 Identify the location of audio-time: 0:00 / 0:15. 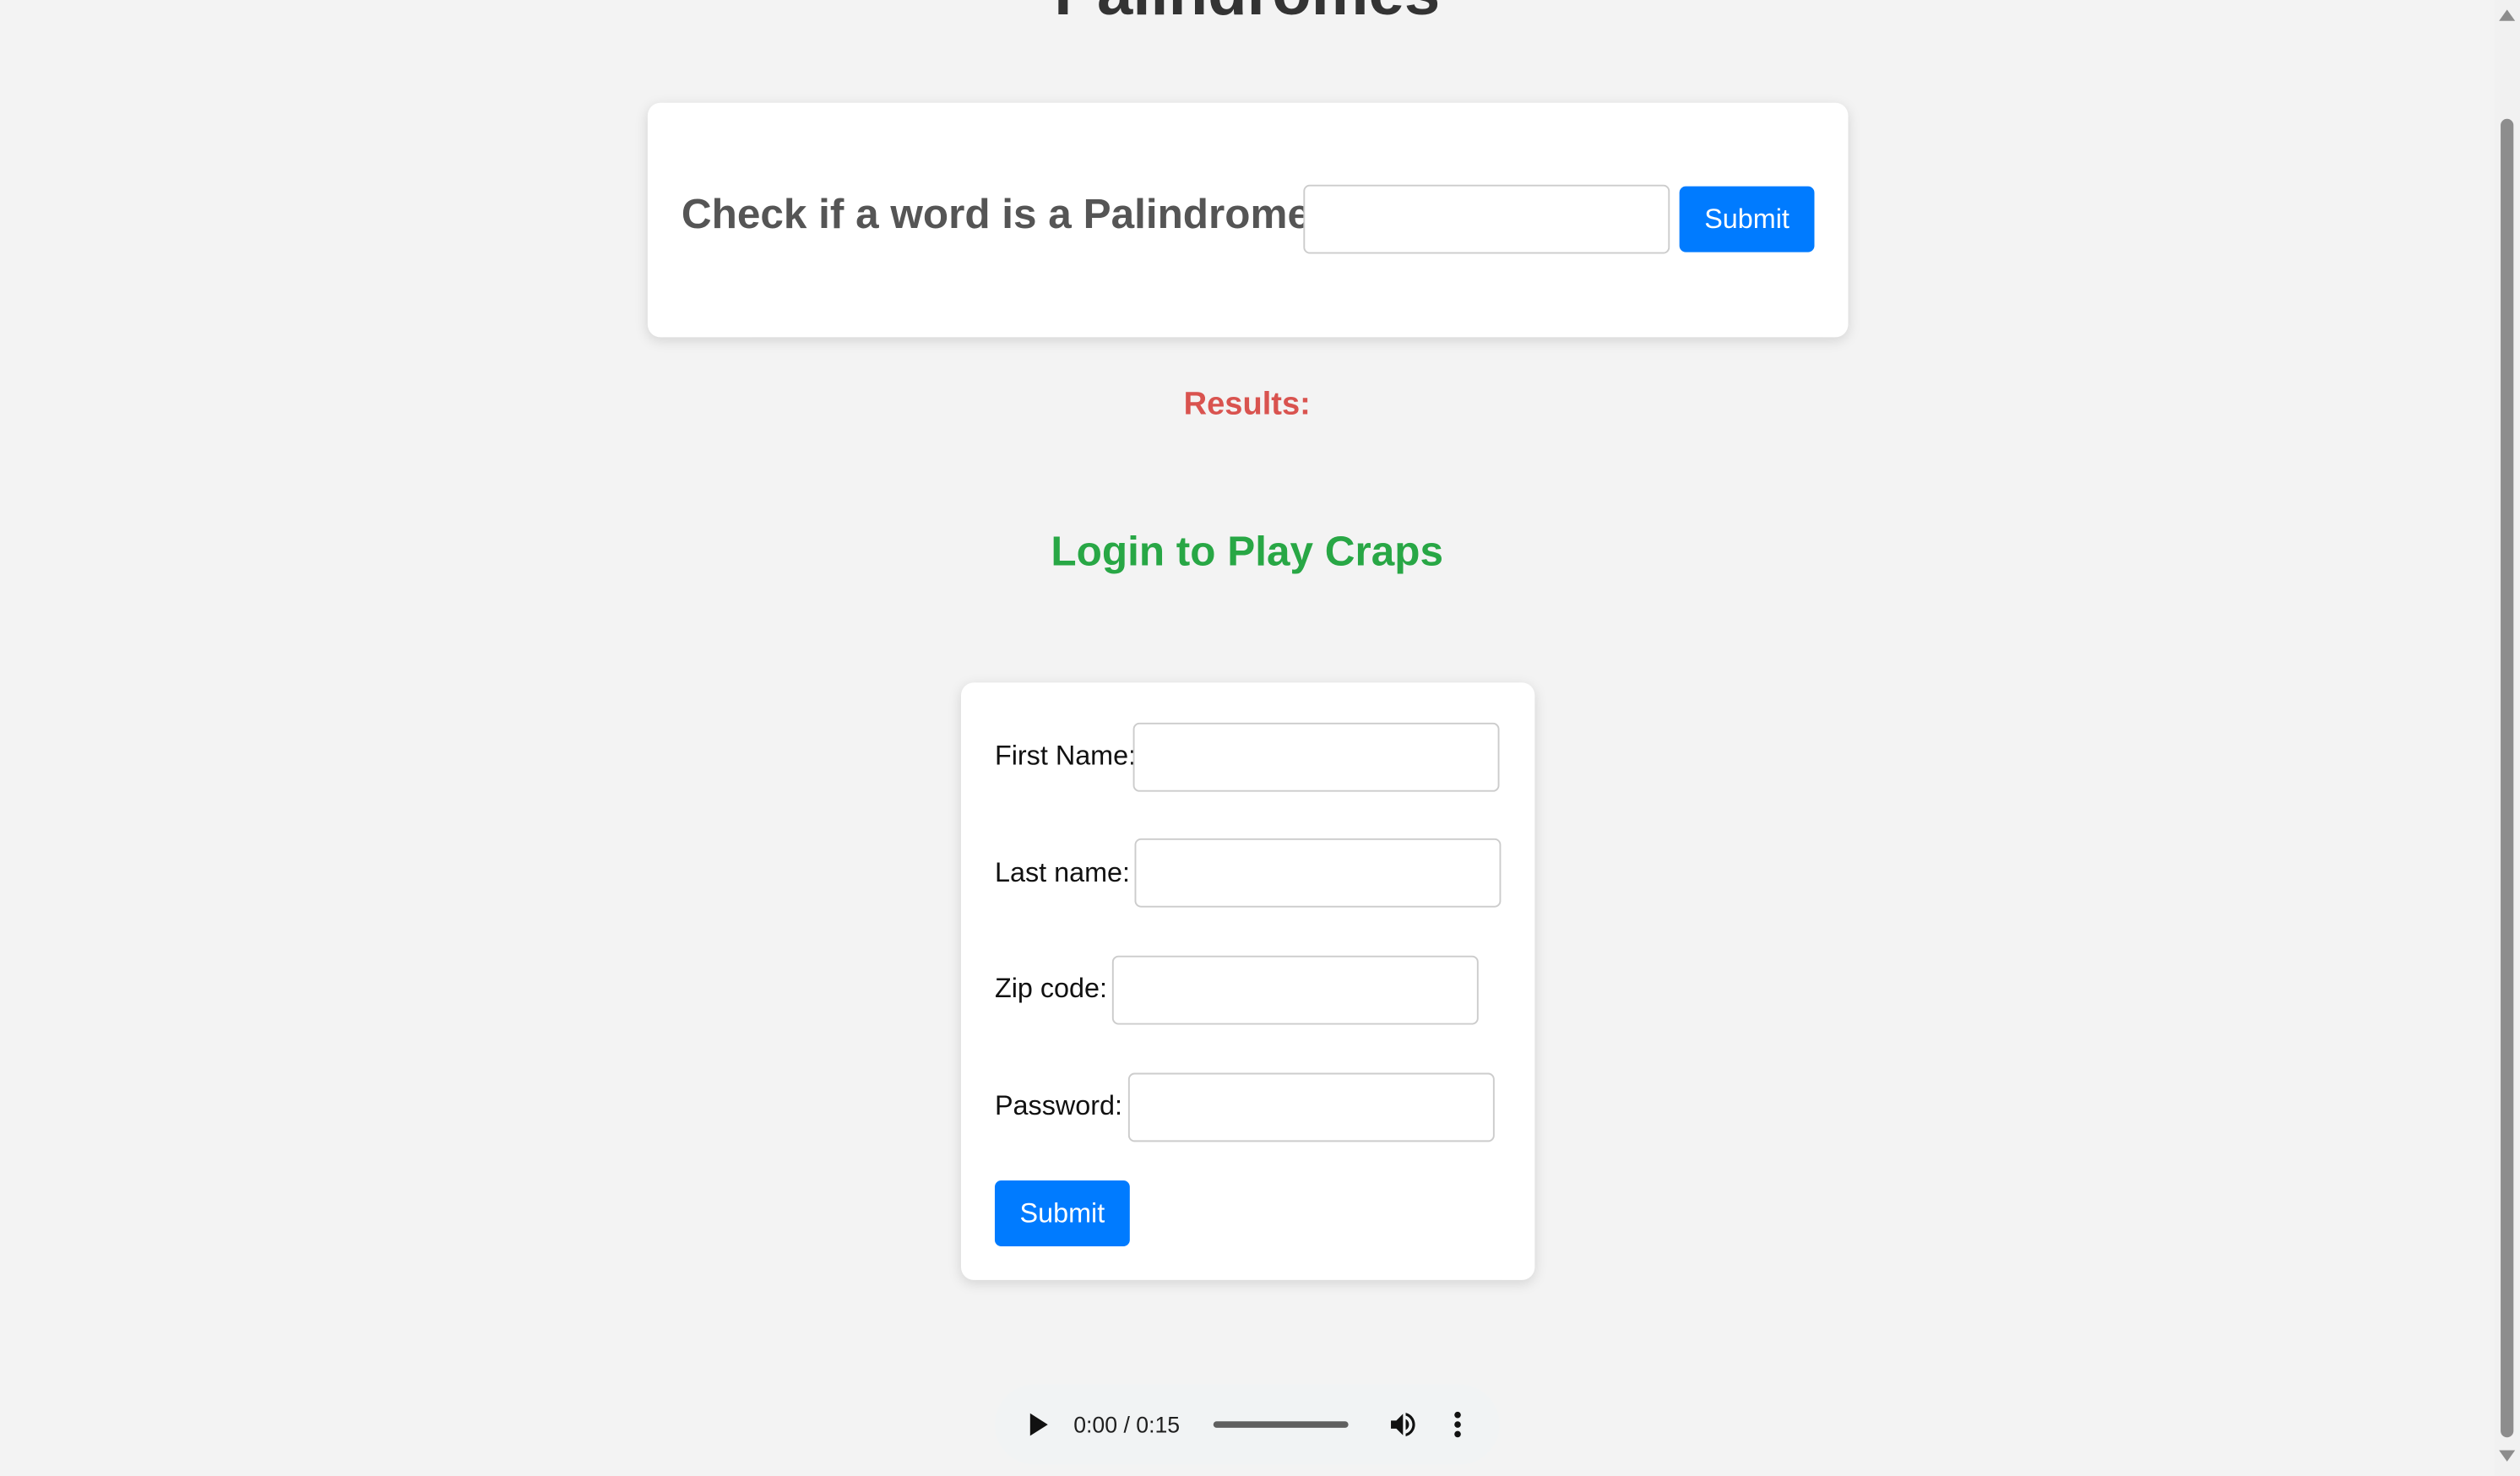
(1127, 1424).